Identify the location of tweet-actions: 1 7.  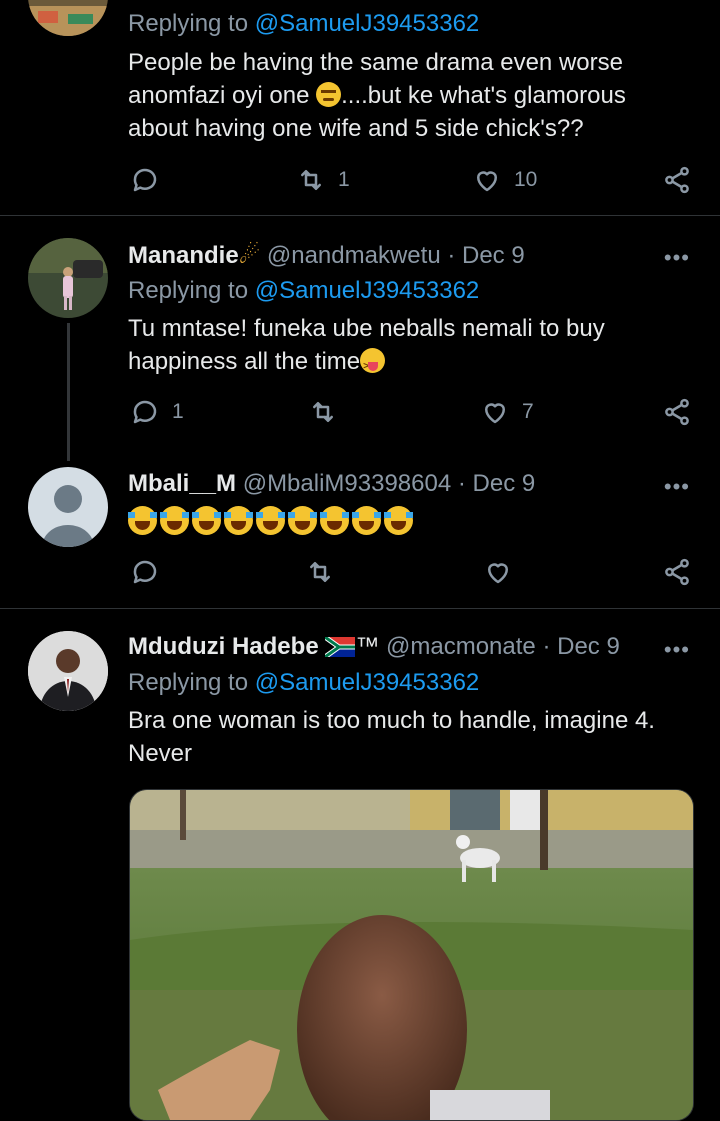
(411, 412).